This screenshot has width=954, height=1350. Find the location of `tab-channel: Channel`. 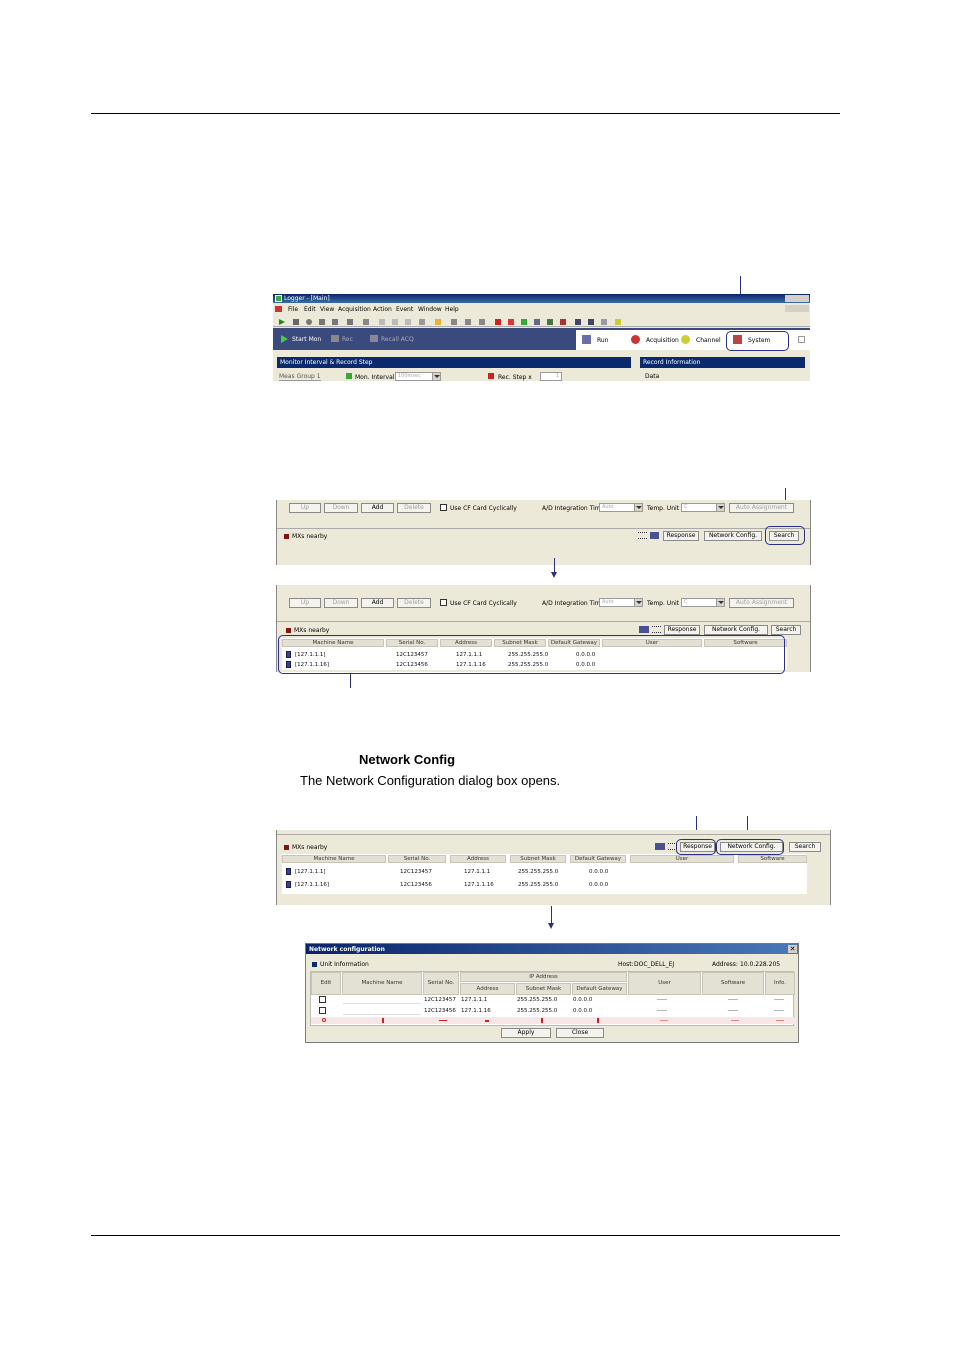

tab-channel: Channel is located at coordinates (708, 340).